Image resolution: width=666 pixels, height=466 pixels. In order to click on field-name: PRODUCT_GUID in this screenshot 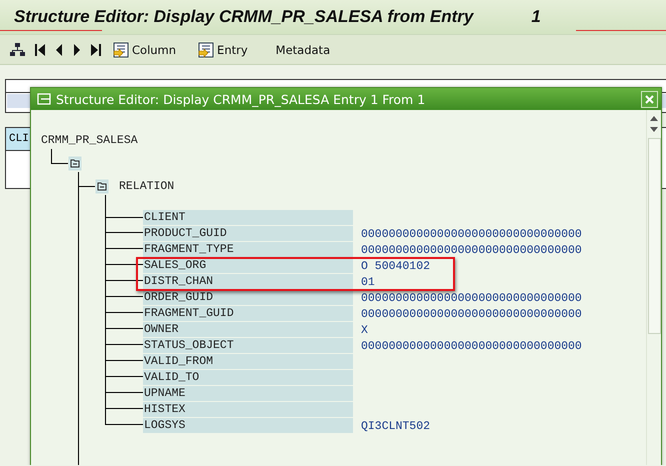, I will do `click(248, 233)`.